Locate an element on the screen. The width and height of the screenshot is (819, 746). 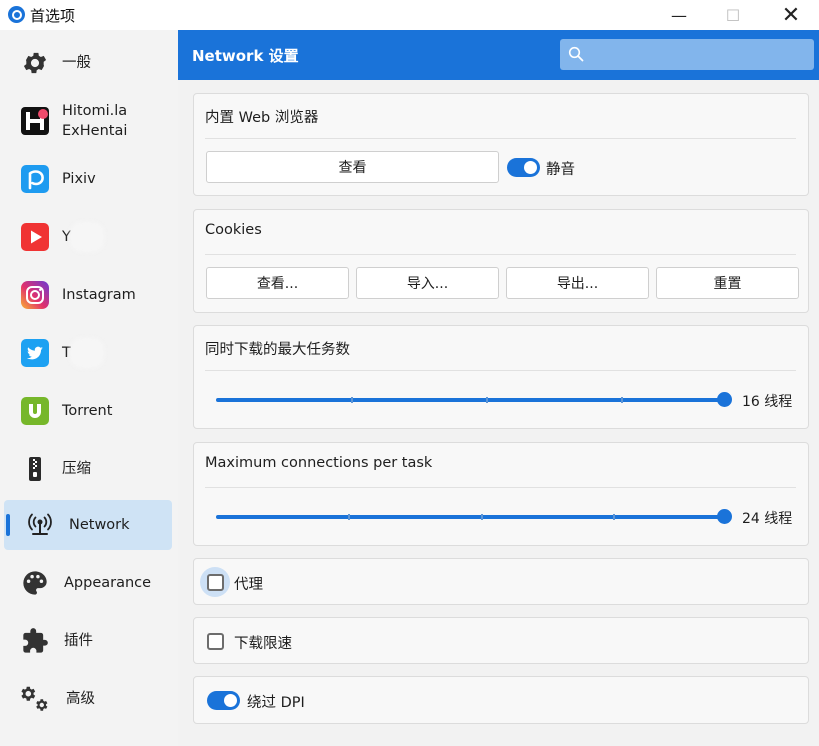
sidebar-item-advanced: 高级 is located at coordinates (88, 699).